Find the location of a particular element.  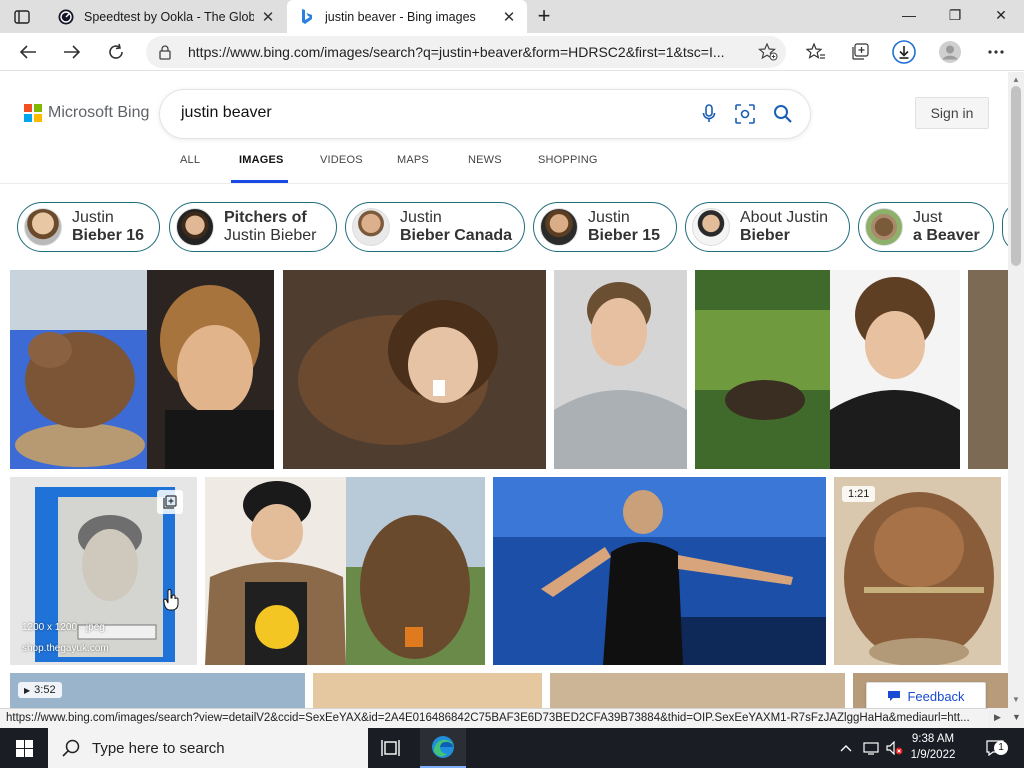

tab-maps: MAPS is located at coordinates (413, 160).